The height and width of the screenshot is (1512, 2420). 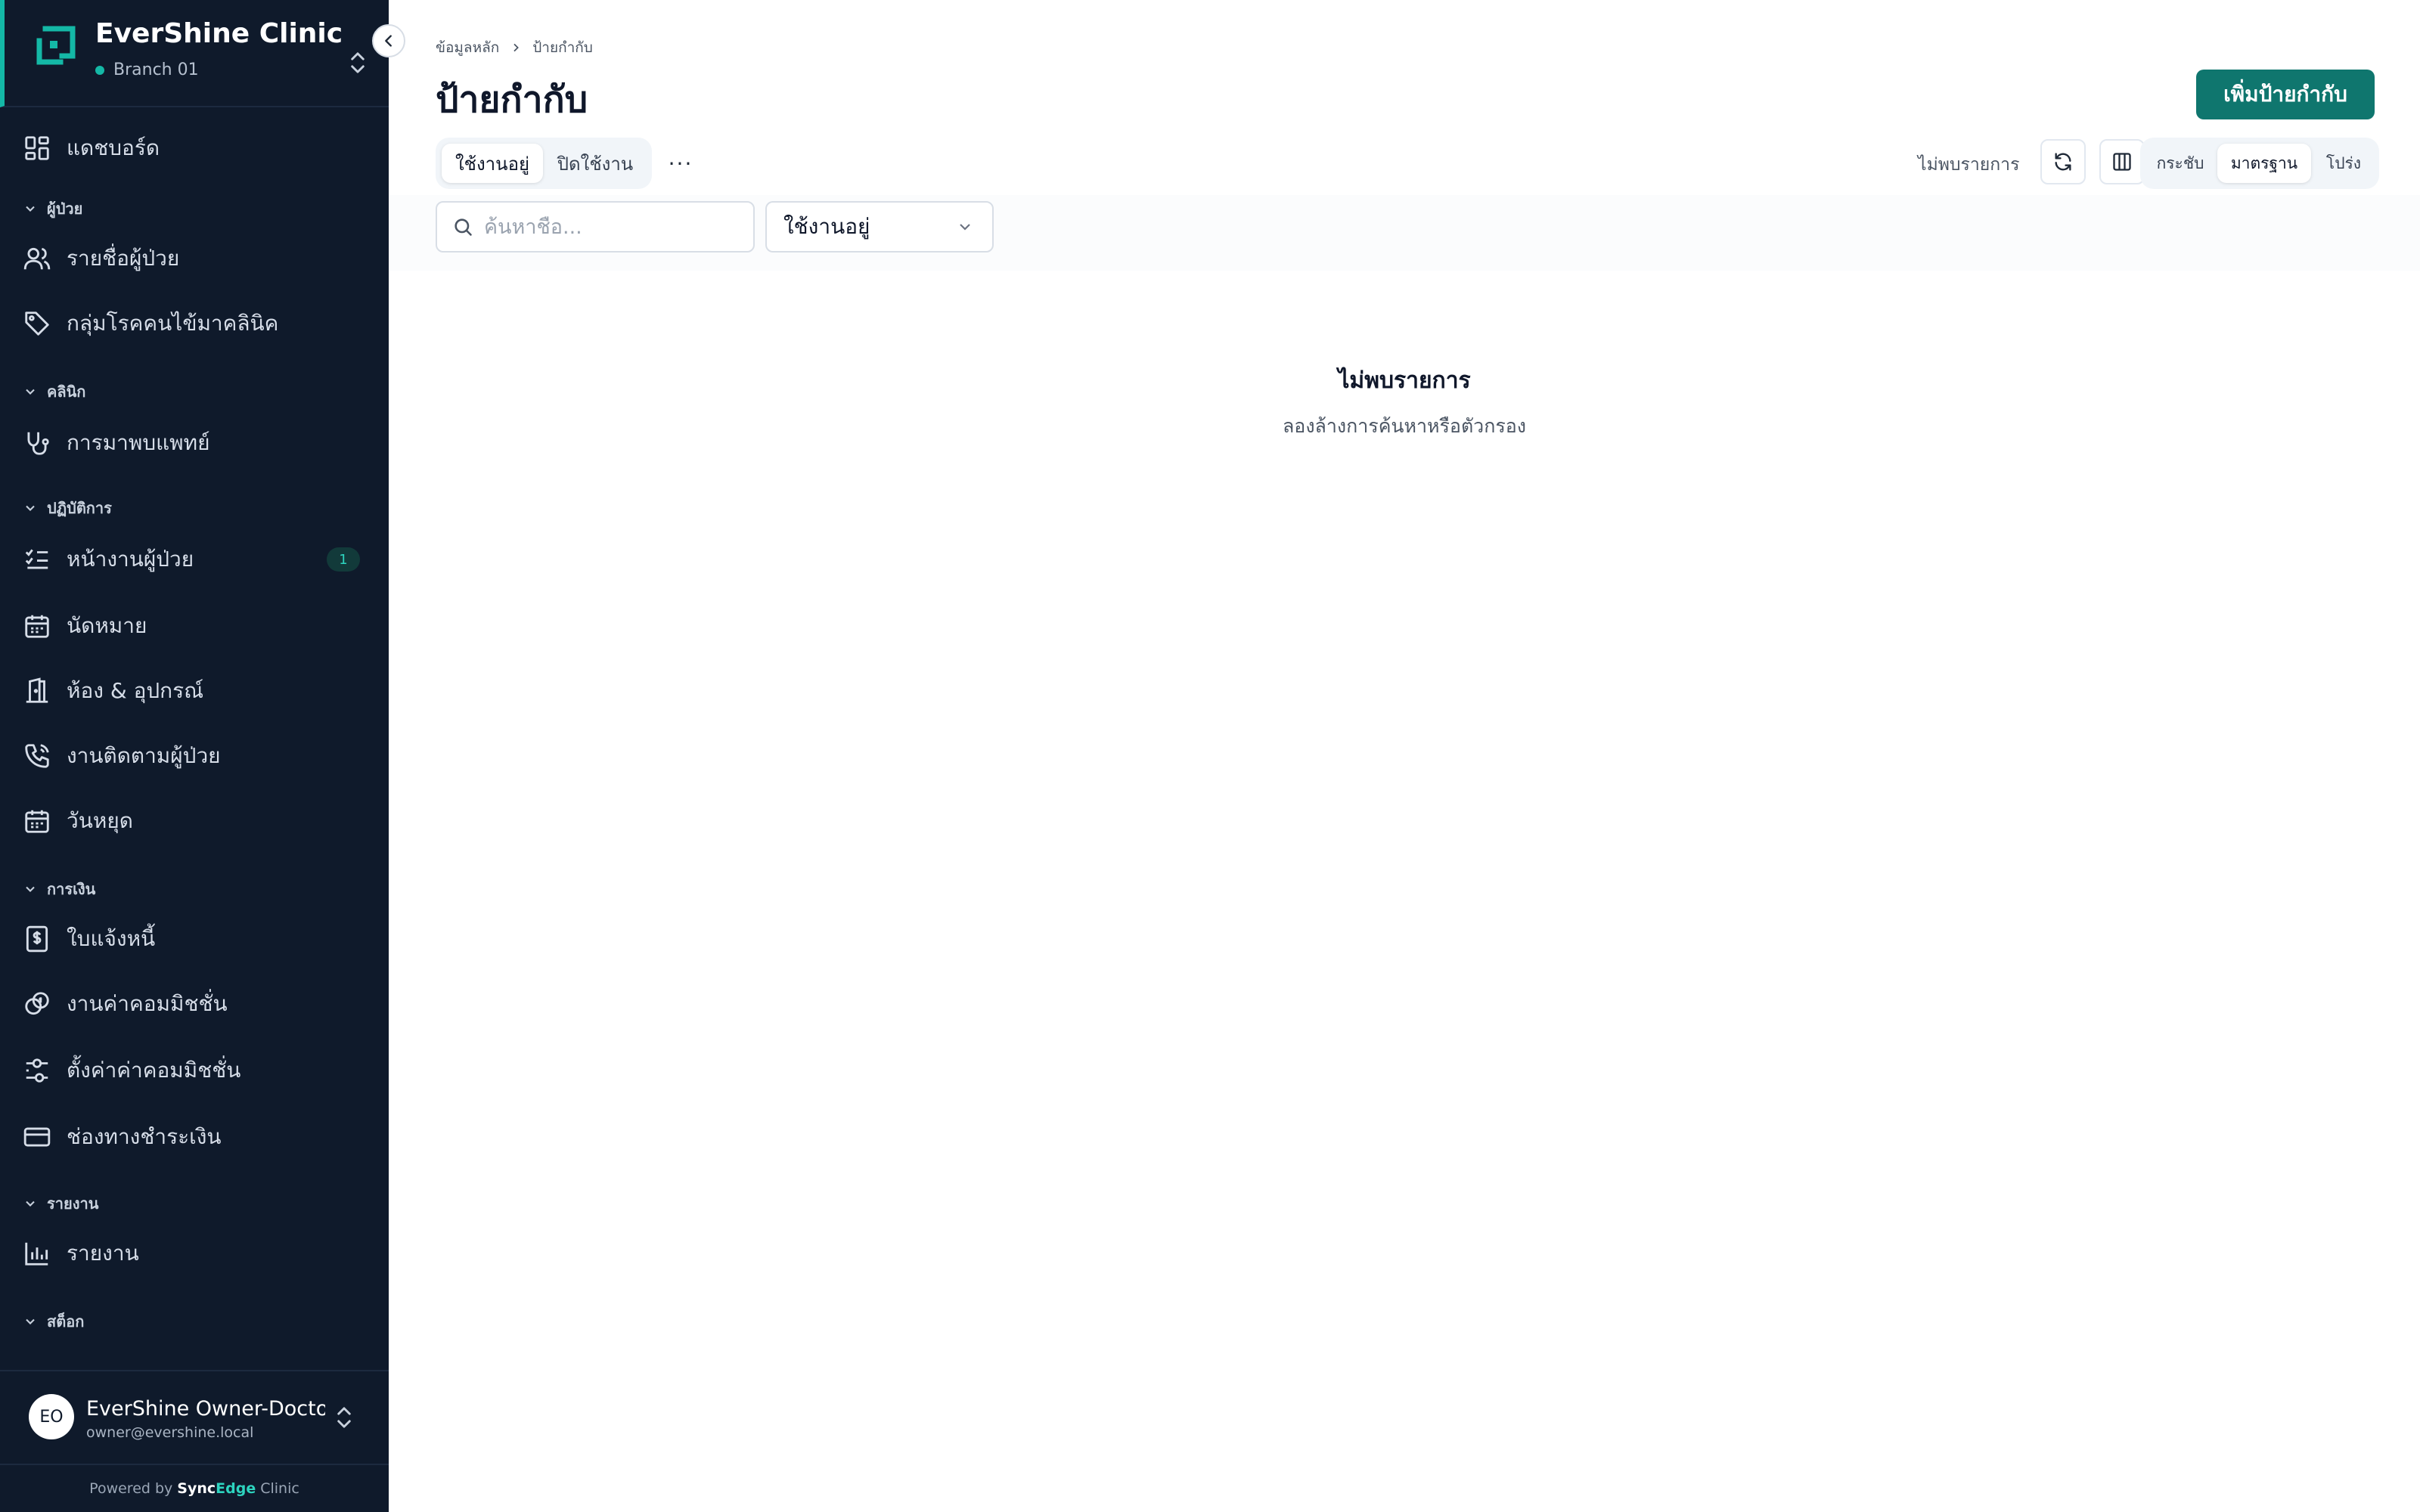 I want to click on sidebar-item-label: งานค่าคอมมิชชั่น, so click(x=147, y=1004).